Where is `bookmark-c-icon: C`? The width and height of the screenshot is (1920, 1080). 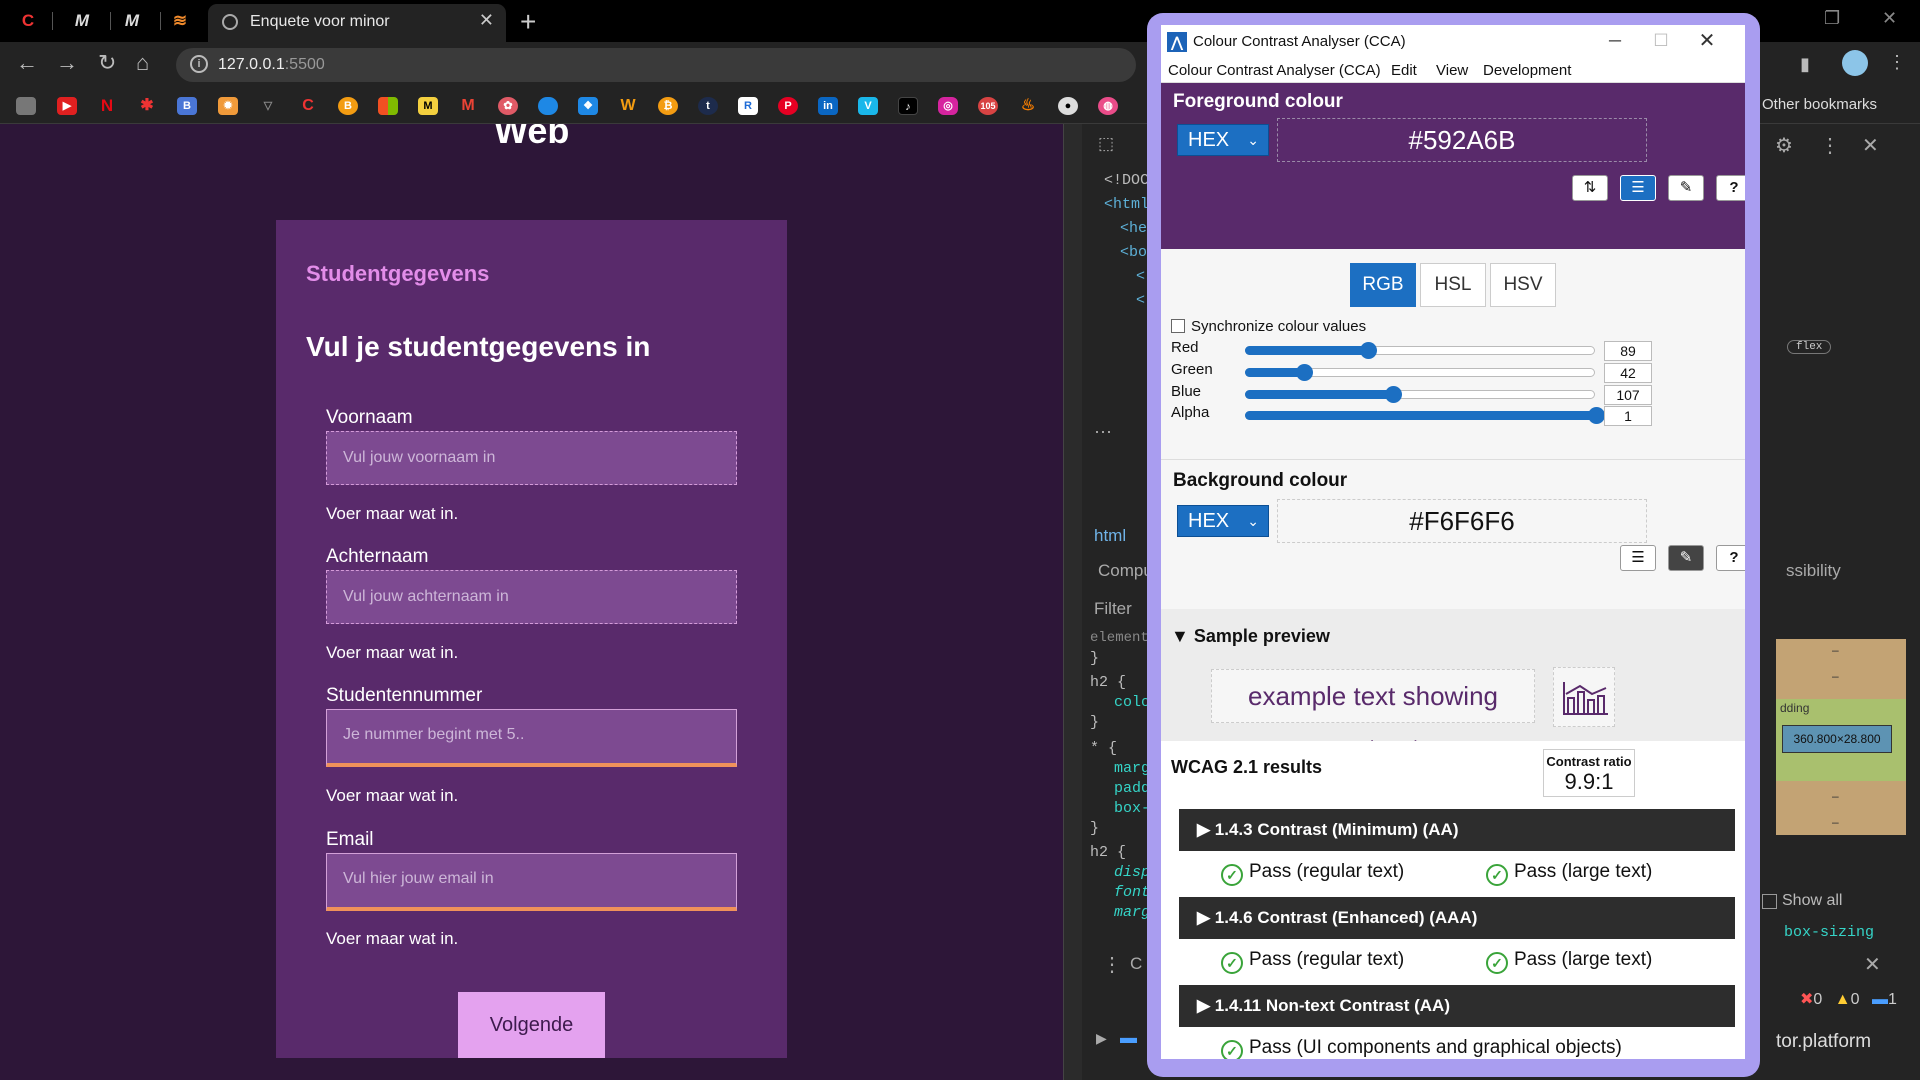
bookmark-c-icon: C is located at coordinates (308, 106).